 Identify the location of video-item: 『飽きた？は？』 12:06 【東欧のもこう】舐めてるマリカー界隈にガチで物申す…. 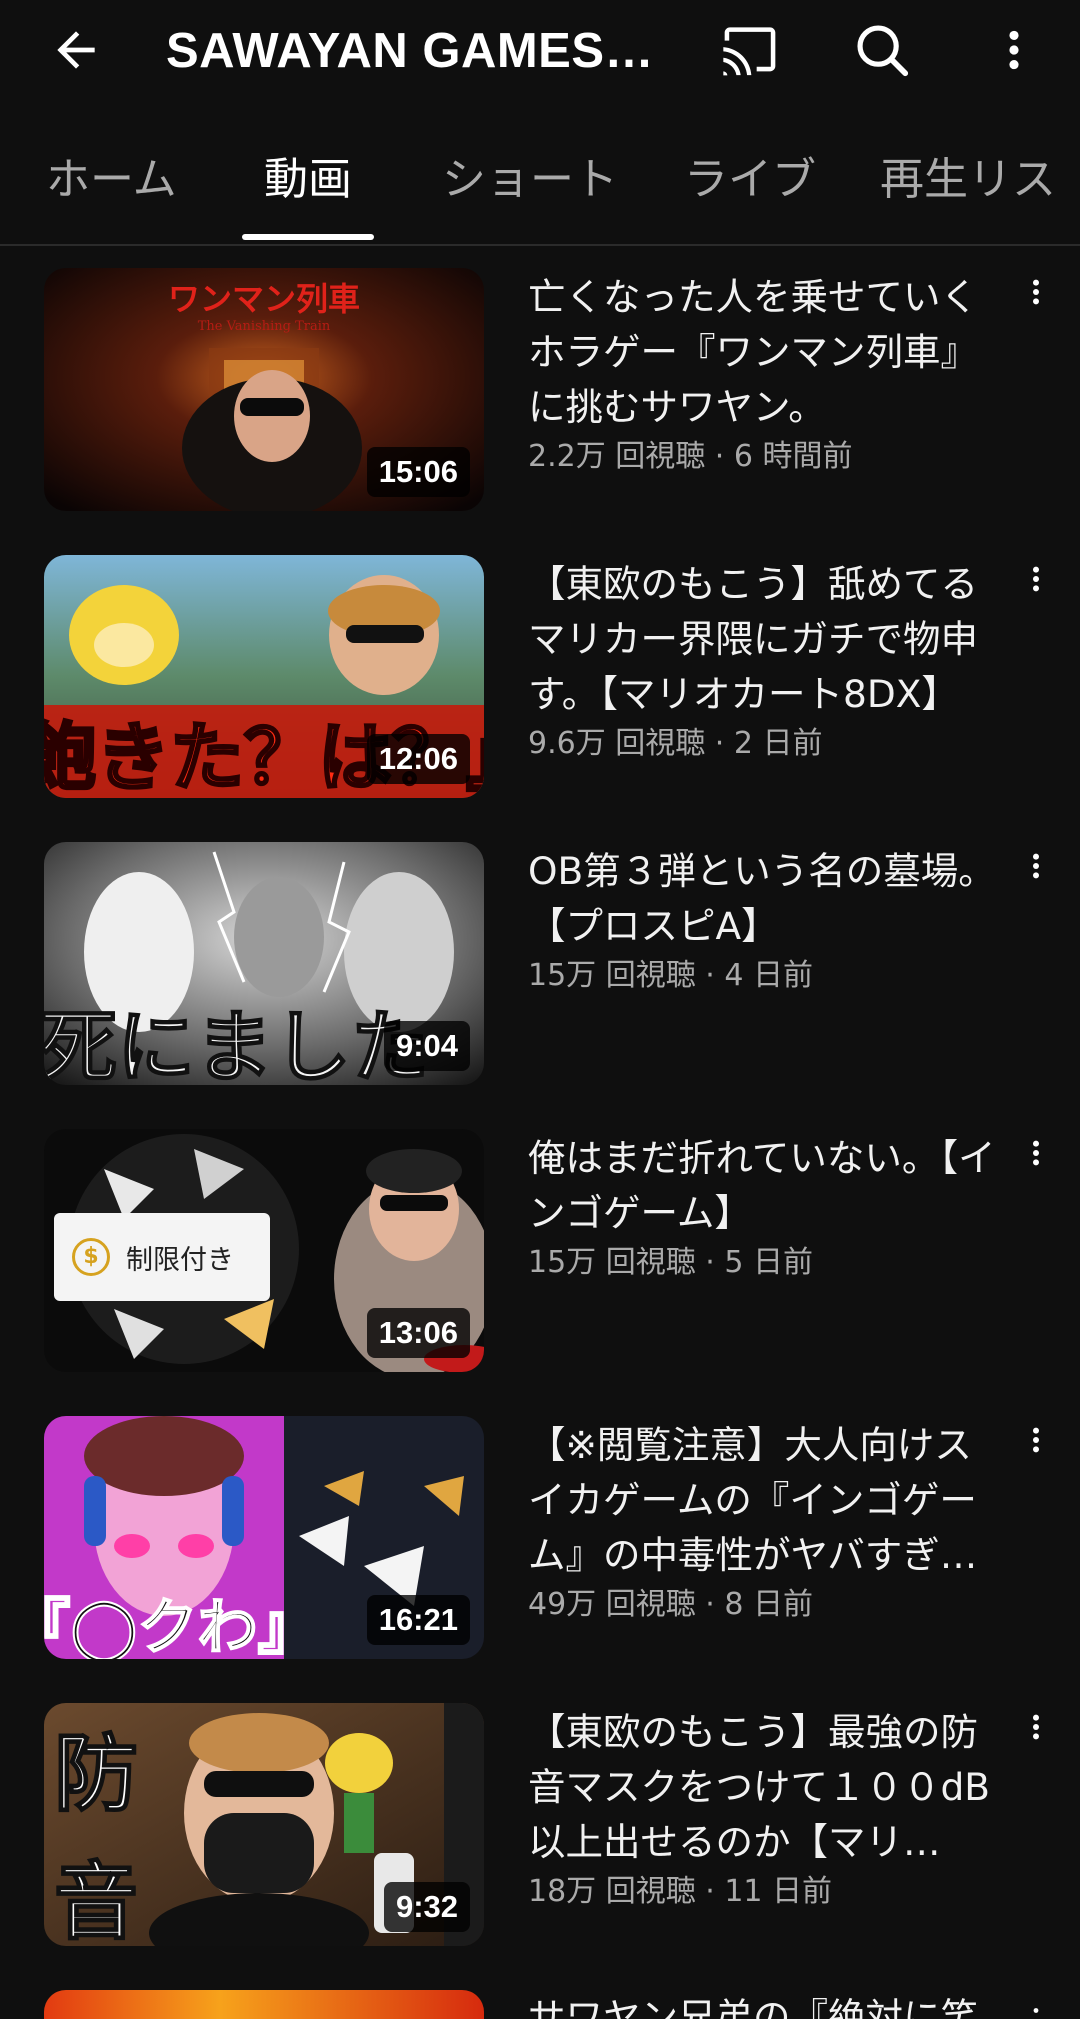
(540, 676).